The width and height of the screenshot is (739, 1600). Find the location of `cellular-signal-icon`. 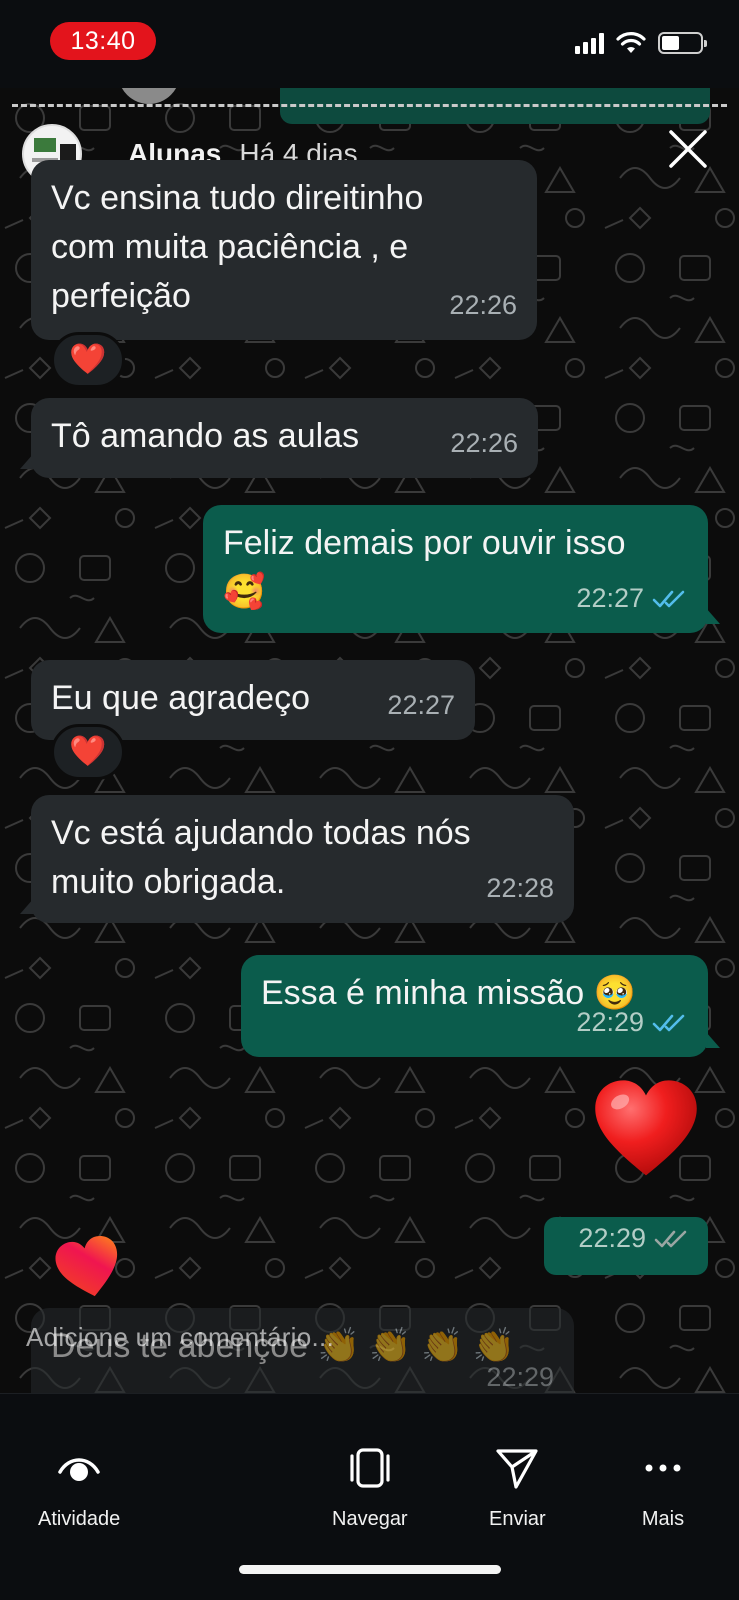

cellular-signal-icon is located at coordinates (589, 43).